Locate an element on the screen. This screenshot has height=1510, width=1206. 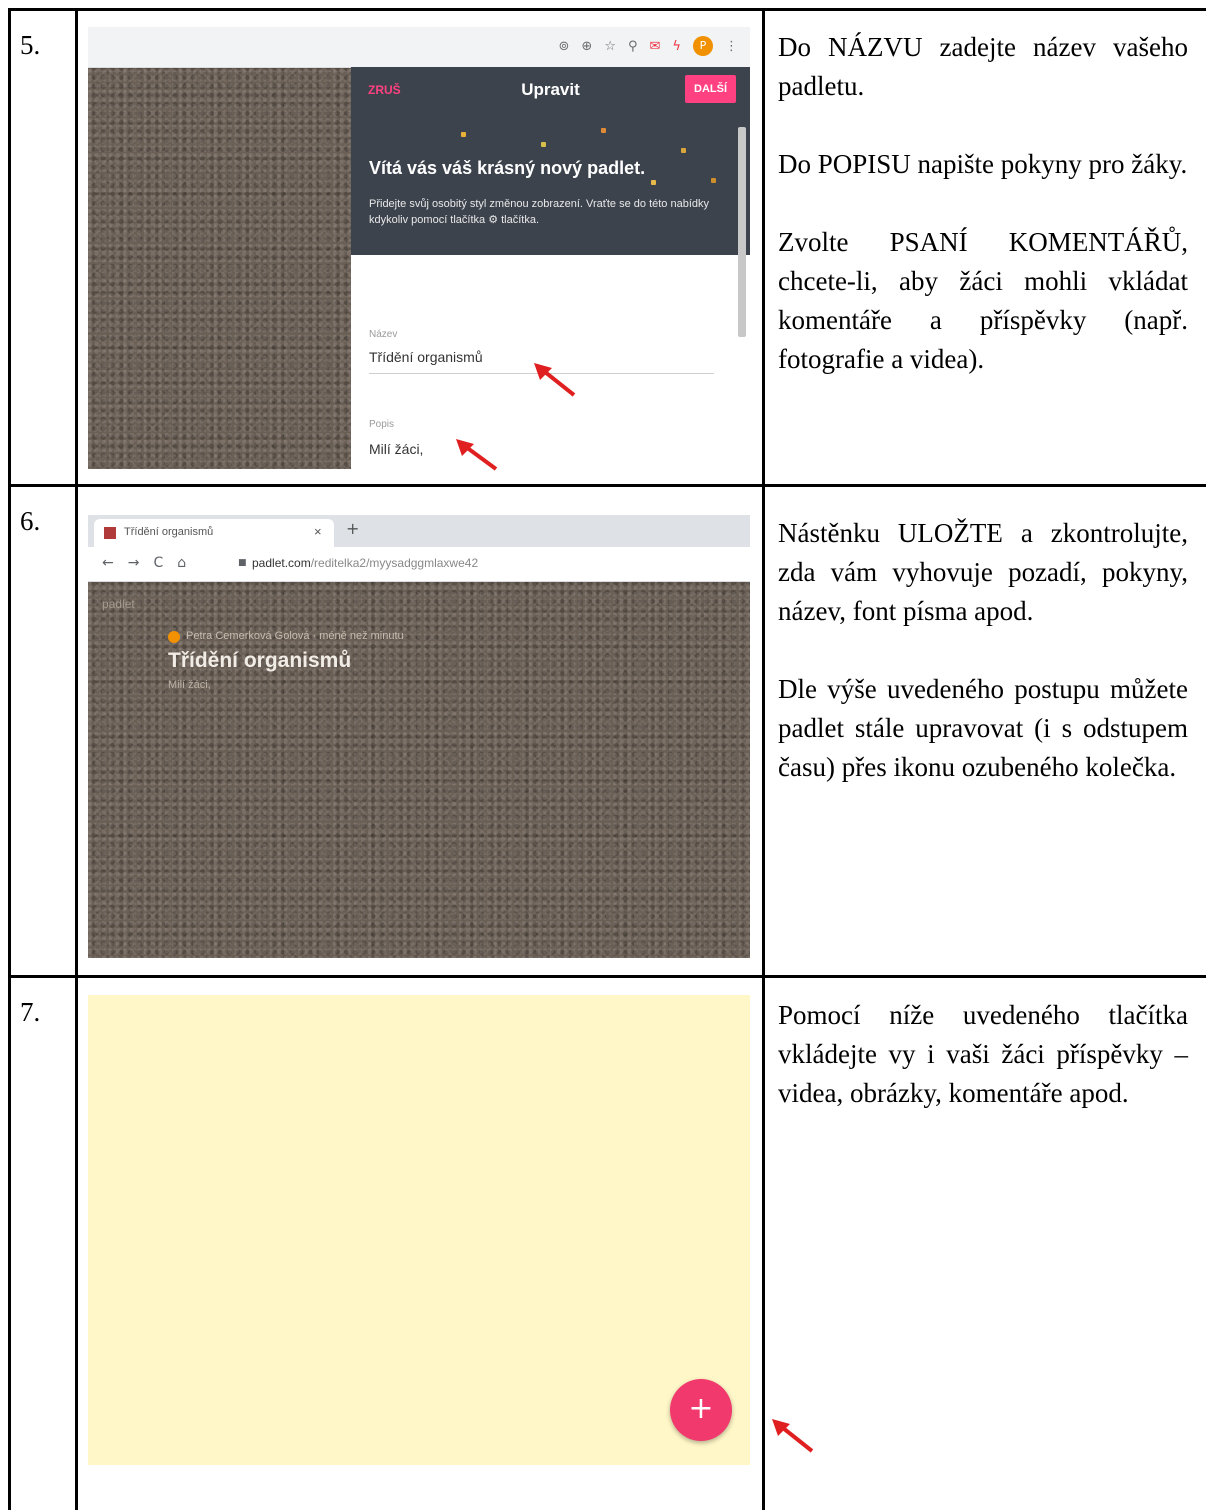
address-bar: padlet.com/reditelka2/myysadggmlaxwe42 is located at coordinates (365, 563).